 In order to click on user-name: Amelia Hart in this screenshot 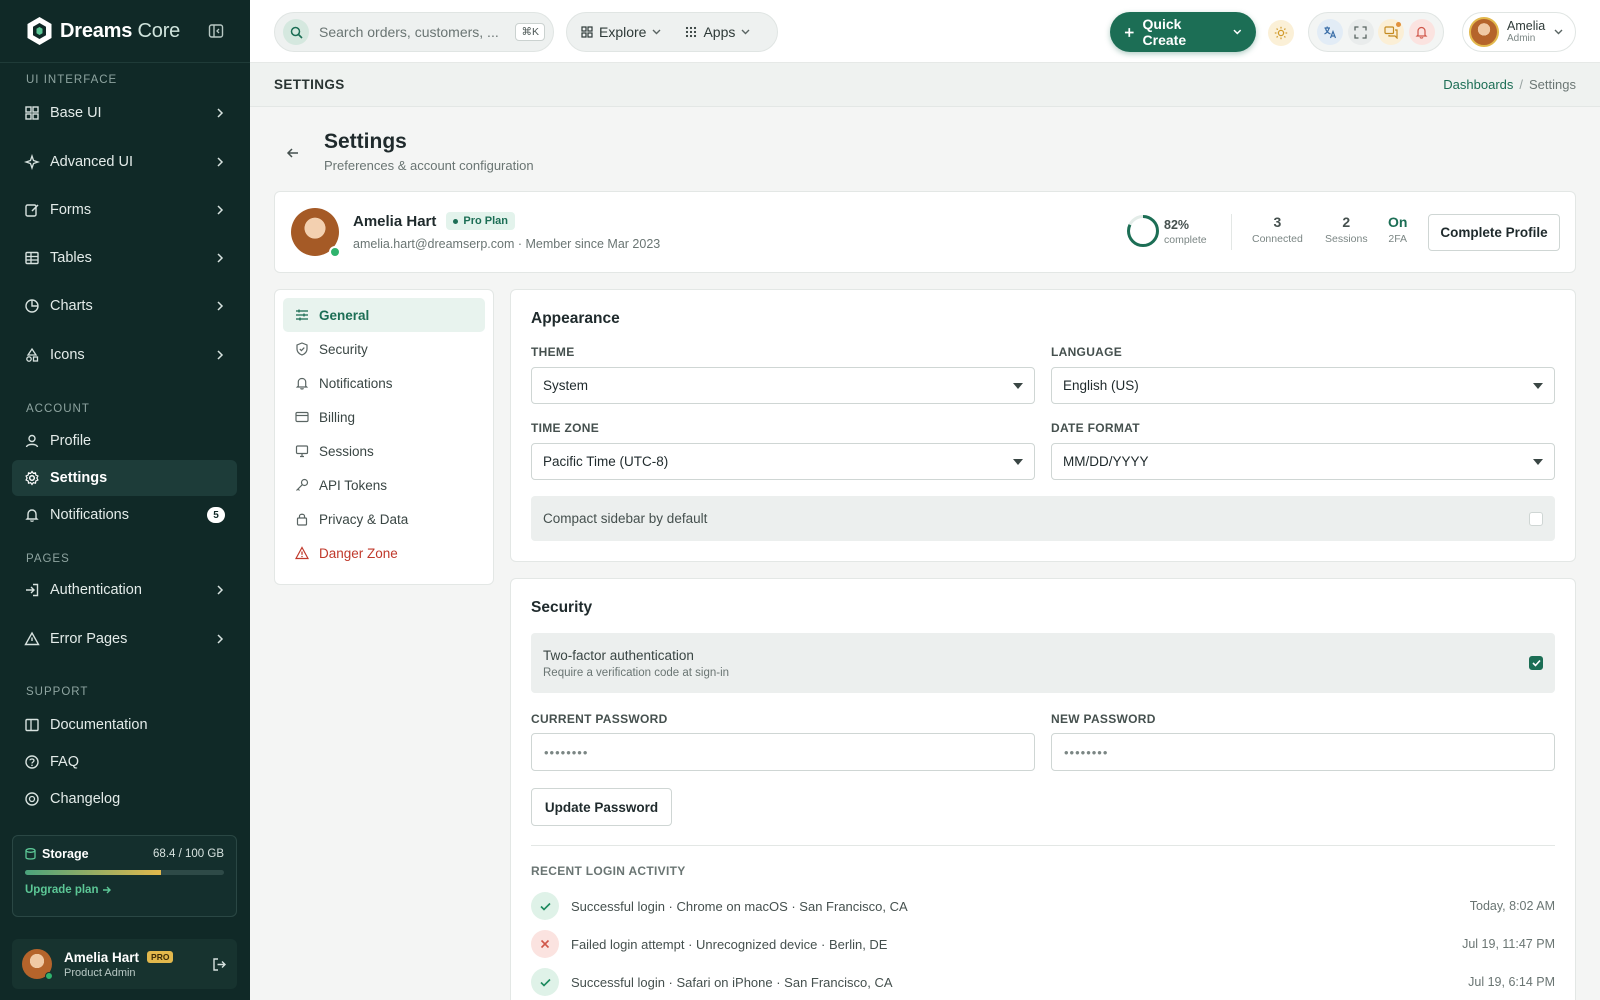, I will do `click(102, 957)`.